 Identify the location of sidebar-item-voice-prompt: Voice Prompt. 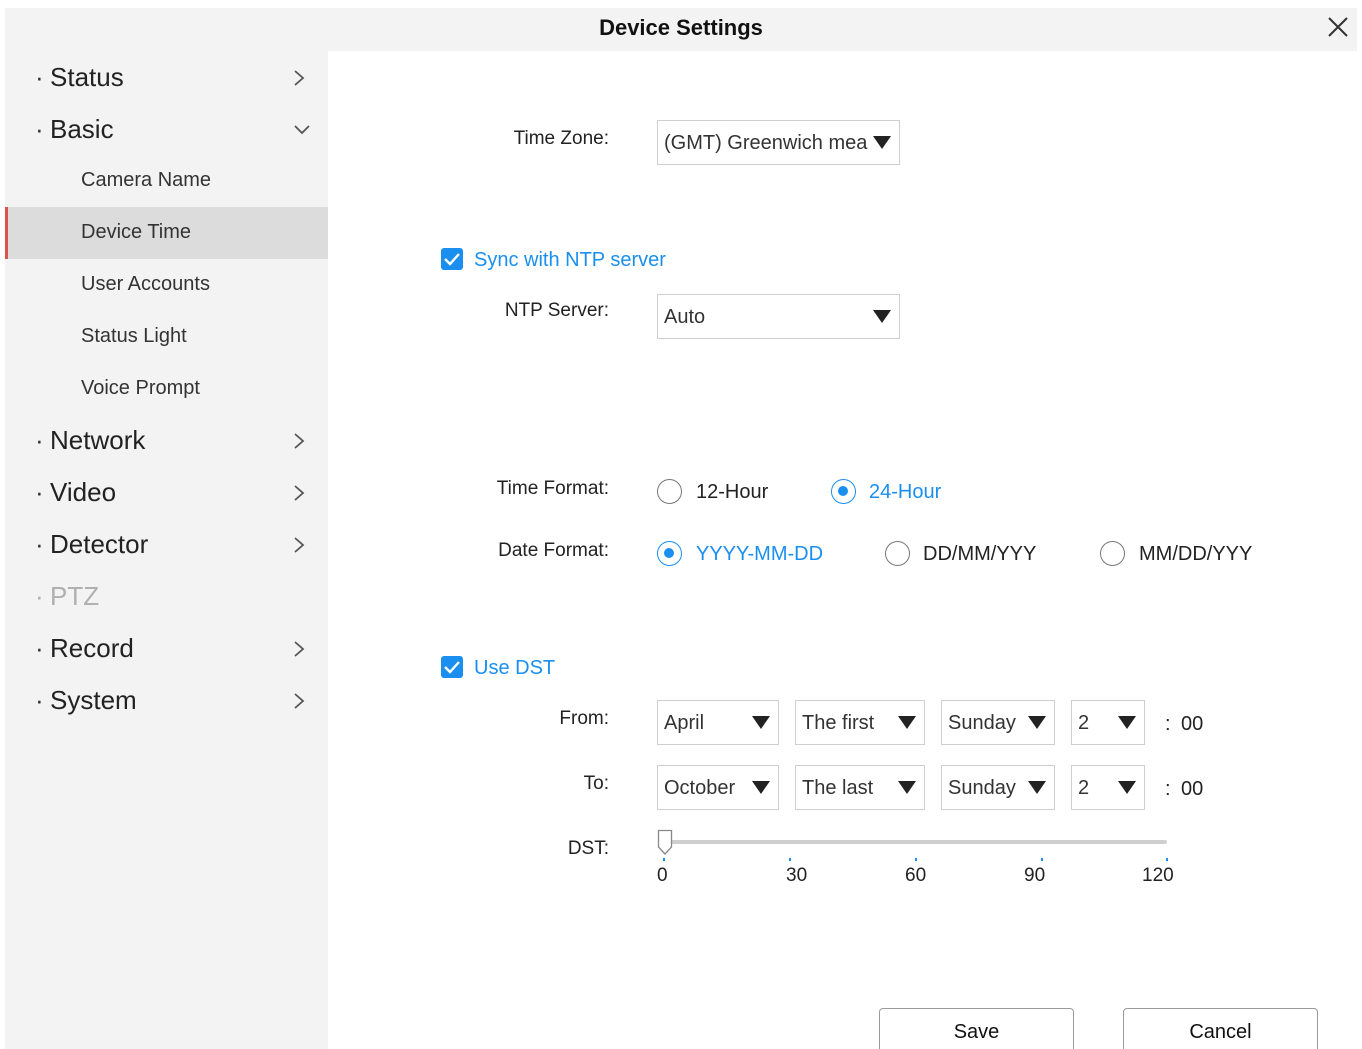
(166, 389).